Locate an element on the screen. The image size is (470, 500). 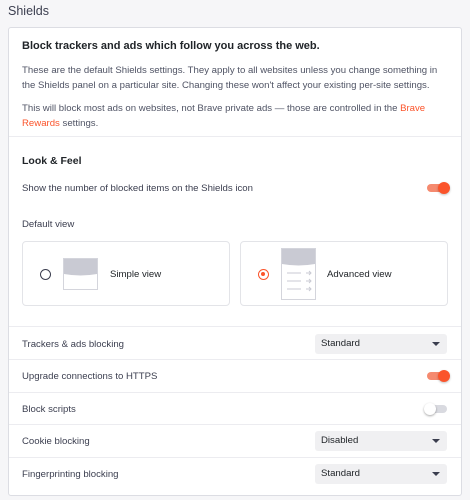
simple-view-option: Simple view is located at coordinates (126, 273).